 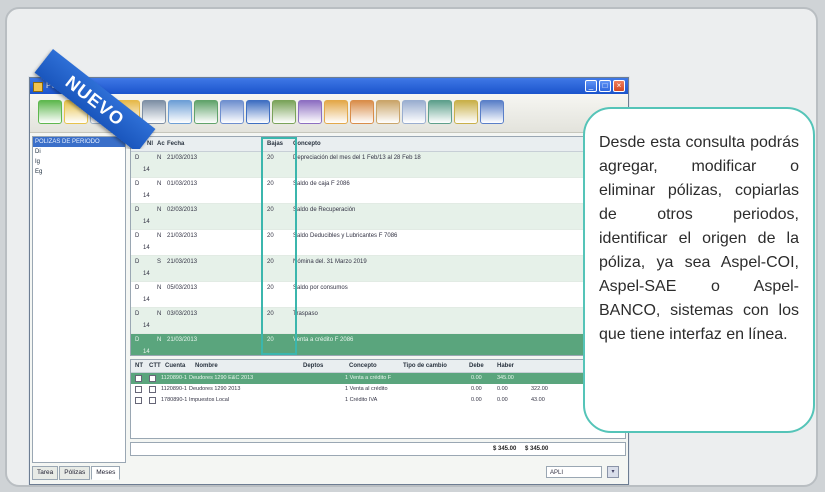 What do you see at coordinates (79, 172) in the screenshot?
I see `tree-item: Eg` at bounding box center [79, 172].